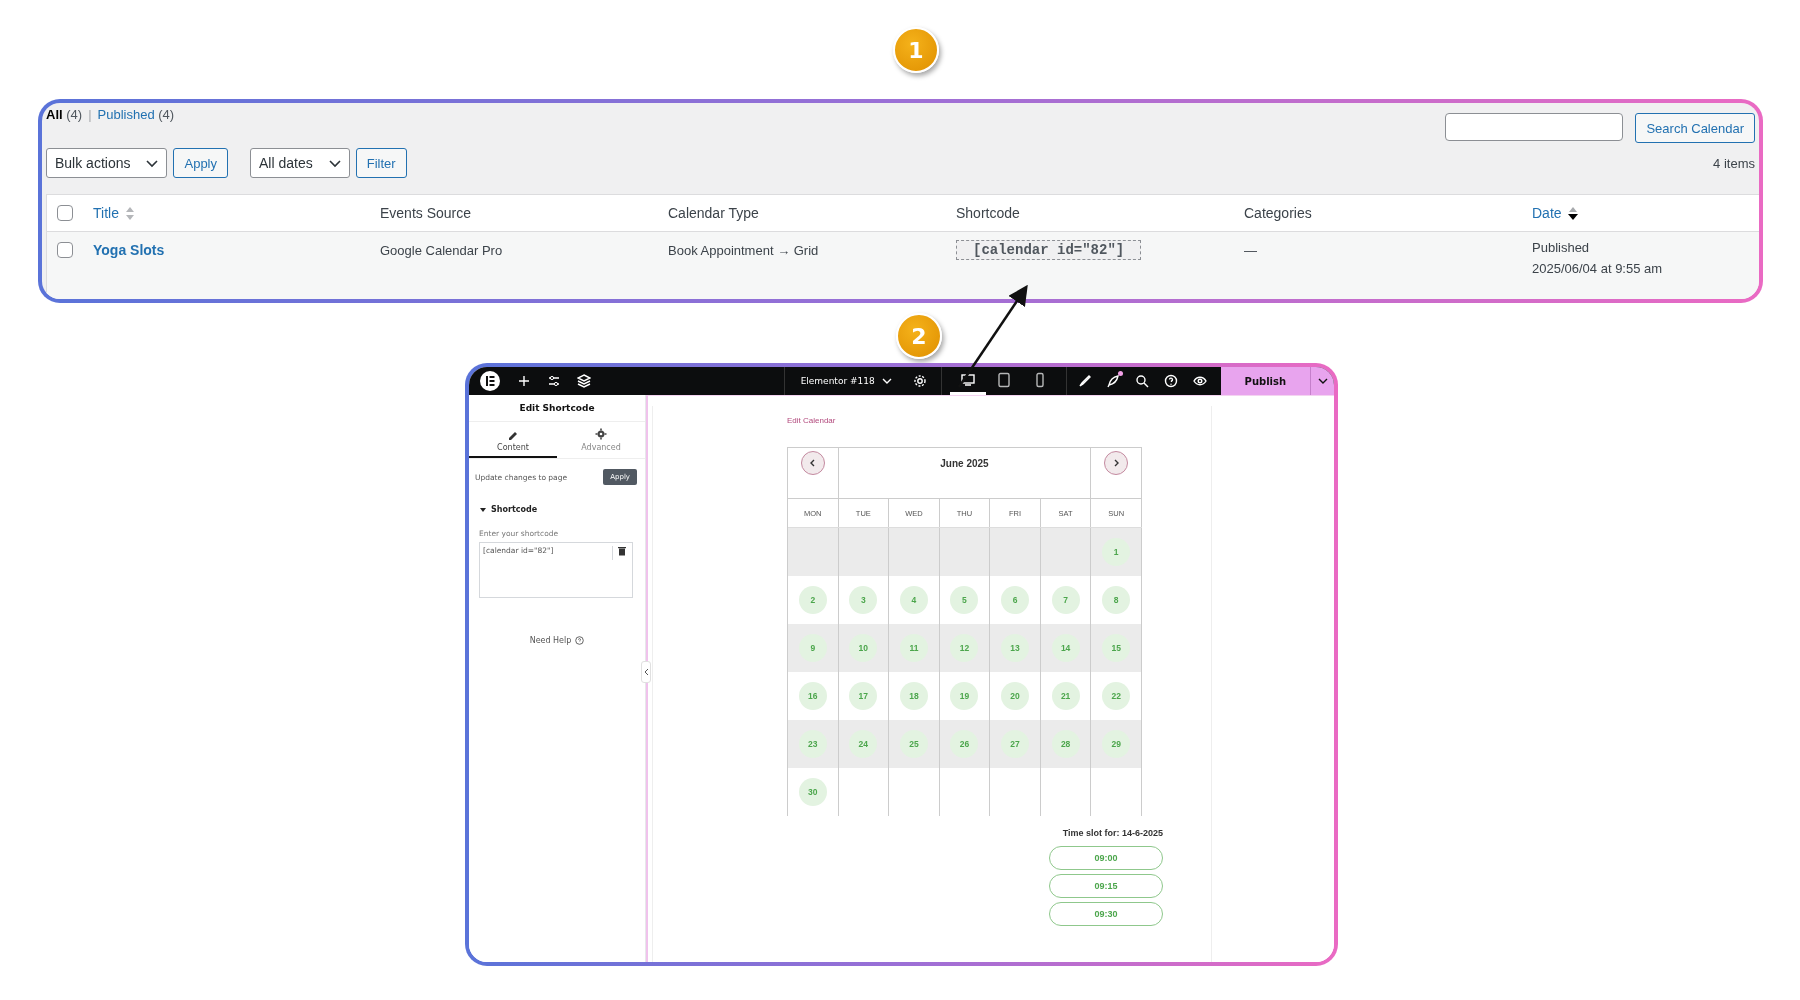 The height and width of the screenshot is (1000, 1800). Describe the element at coordinates (863, 648) in the screenshot. I see `day-button: 10` at that location.